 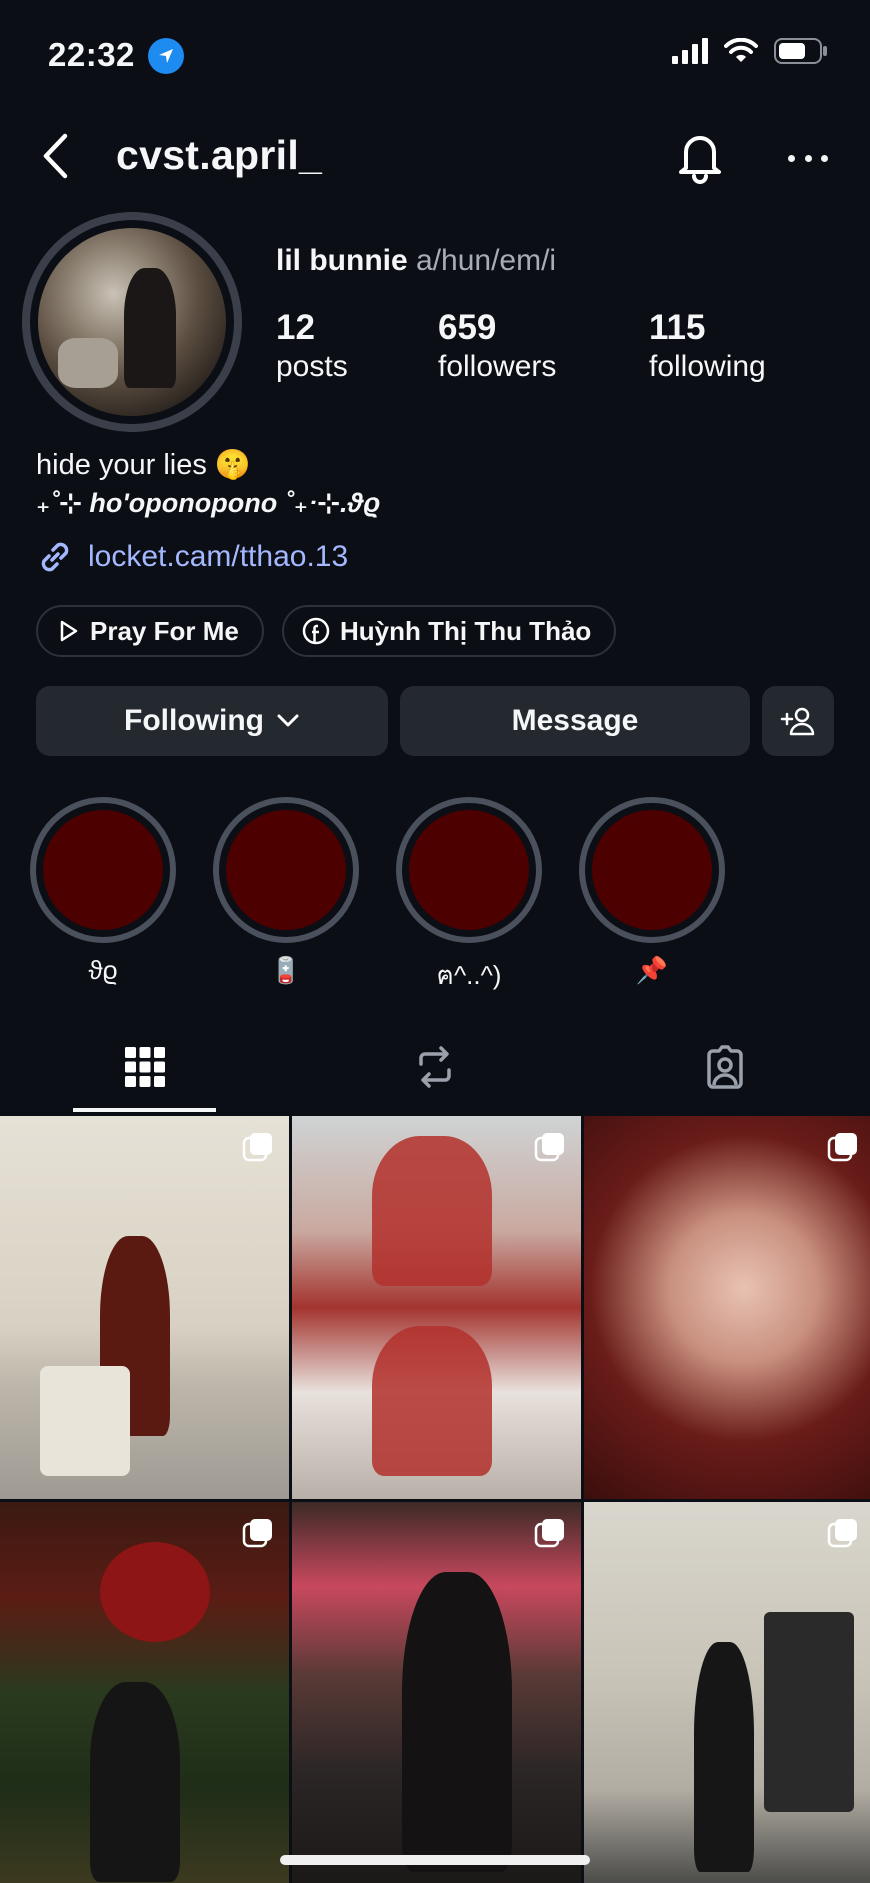 I want to click on message-button: Message, so click(x=575, y=721).